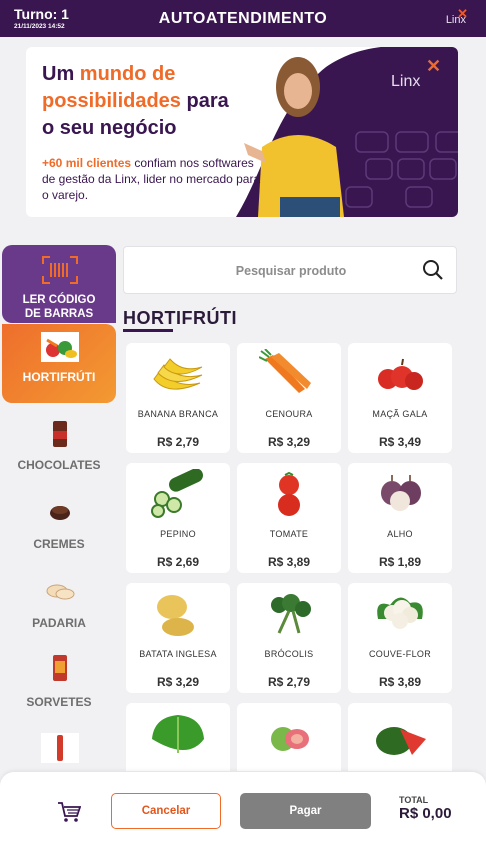 This screenshot has height=855, width=486. Describe the element at coordinates (400, 442) in the screenshot. I see `product-price: R$ 3,49` at that location.